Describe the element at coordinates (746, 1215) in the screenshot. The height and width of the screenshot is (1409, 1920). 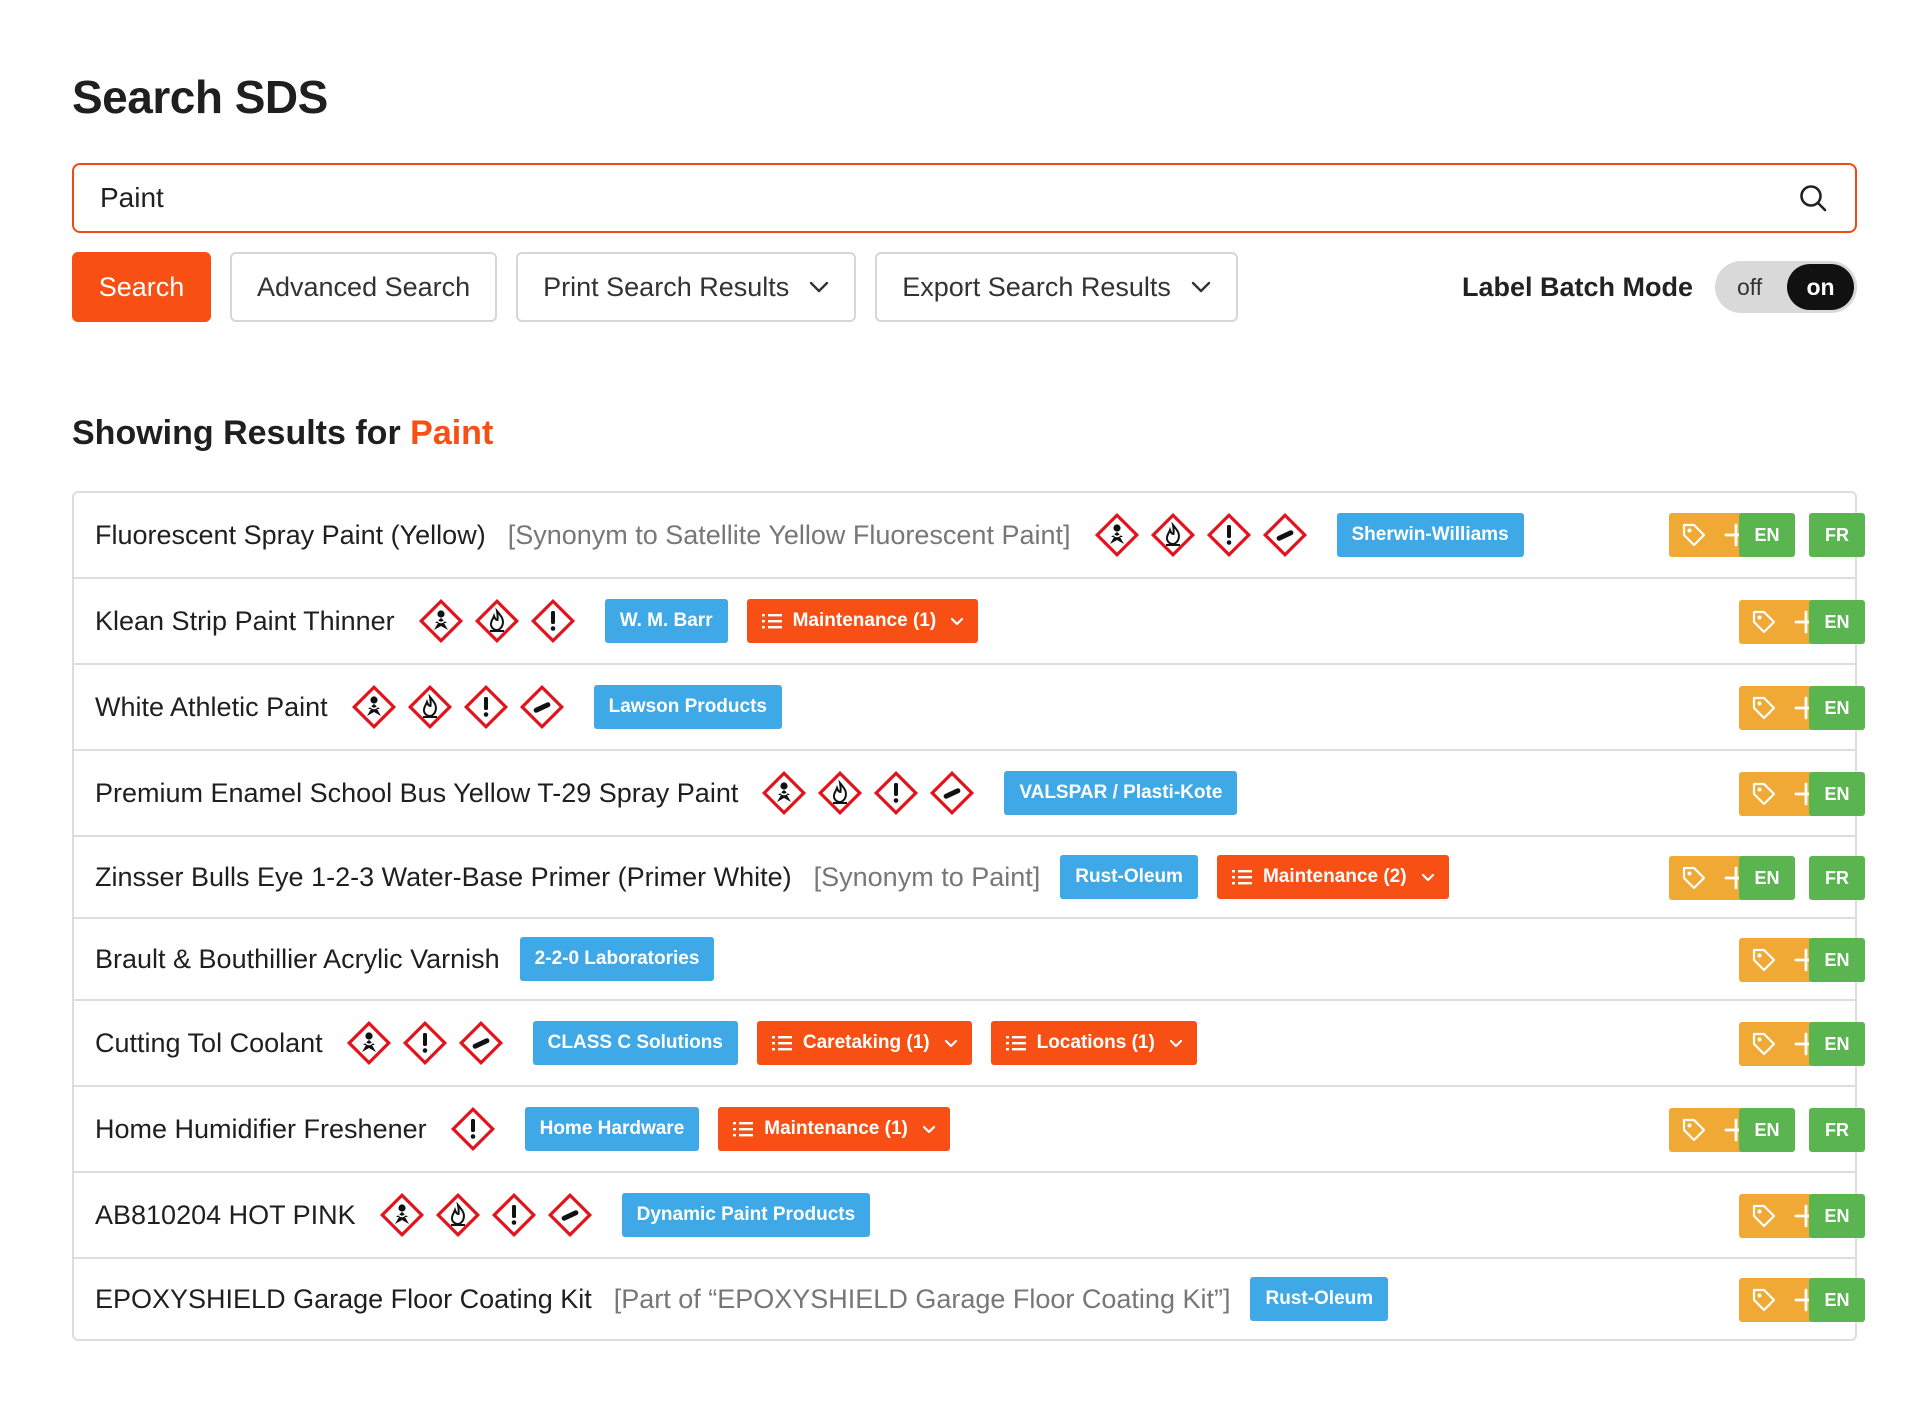
I see `supplier-badge: Dynamic Paint Products` at that location.